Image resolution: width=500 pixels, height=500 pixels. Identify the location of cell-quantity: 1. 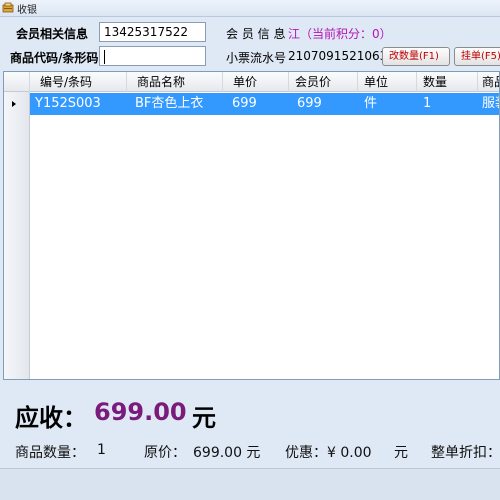
(427, 103).